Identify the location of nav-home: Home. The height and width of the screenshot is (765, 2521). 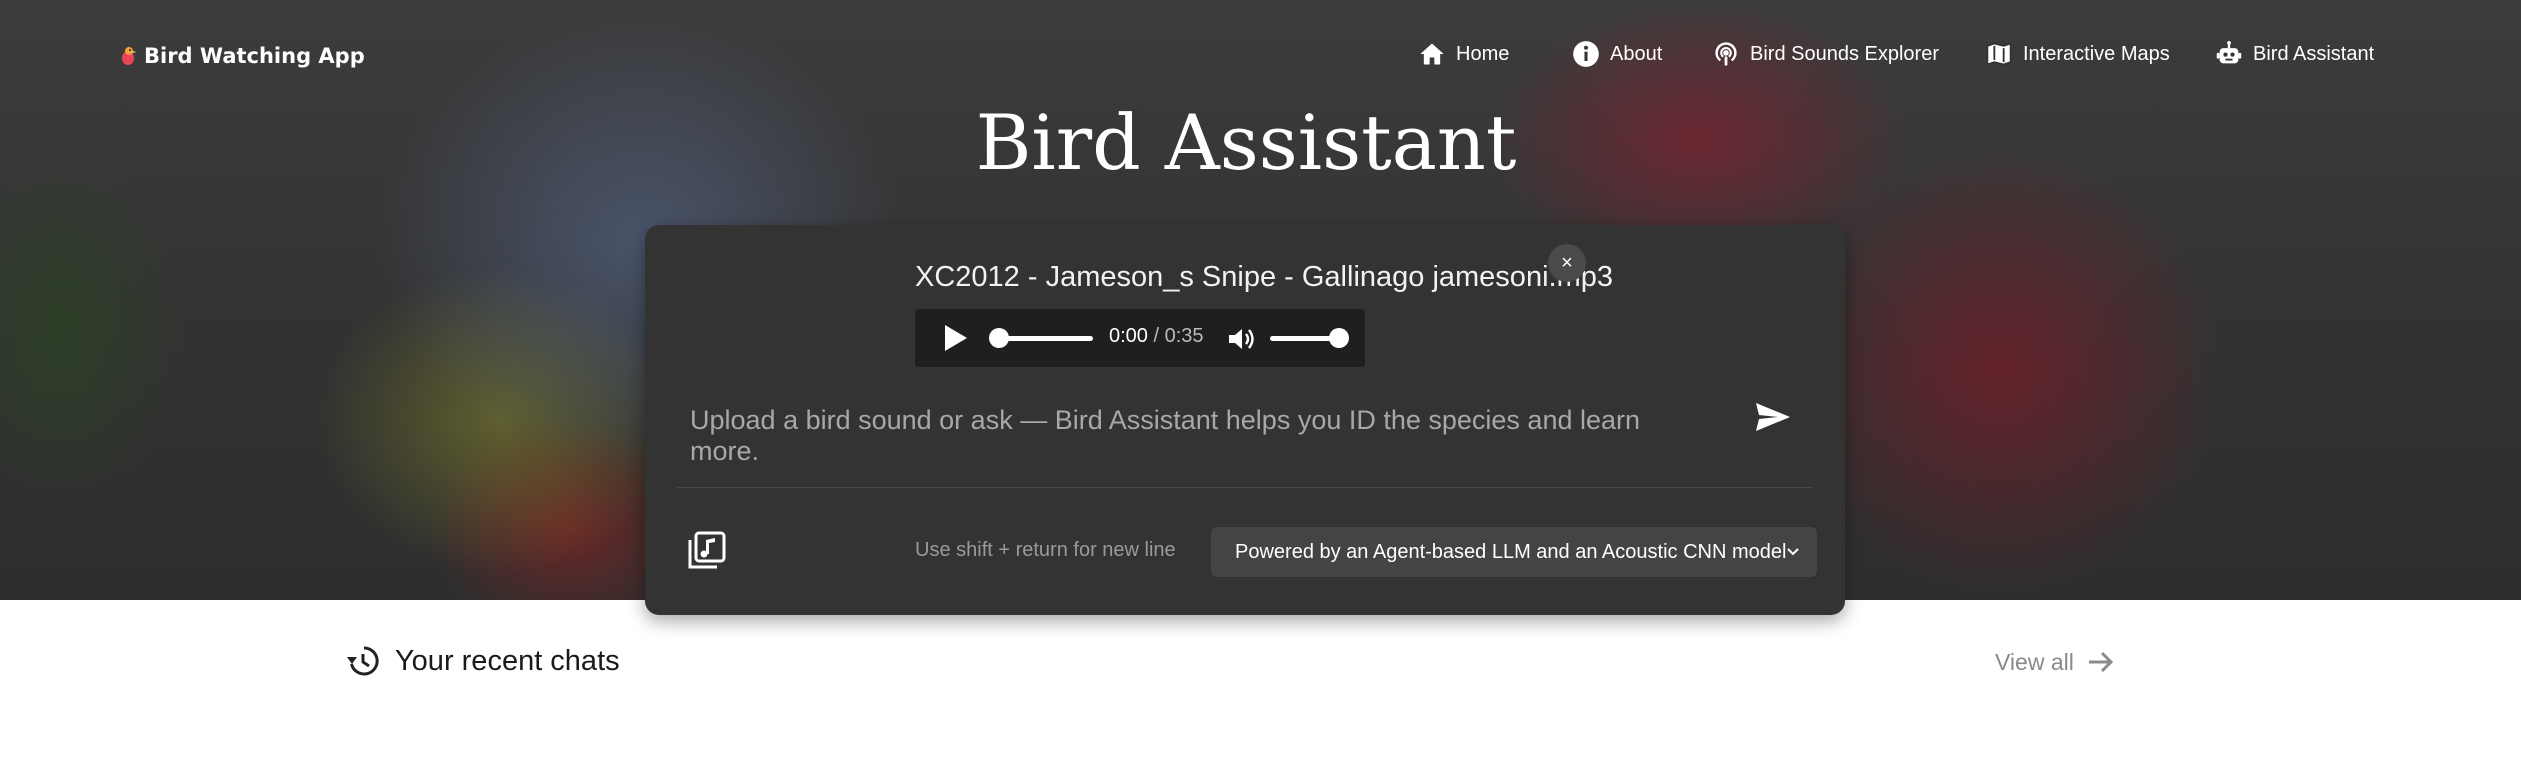
(1463, 54).